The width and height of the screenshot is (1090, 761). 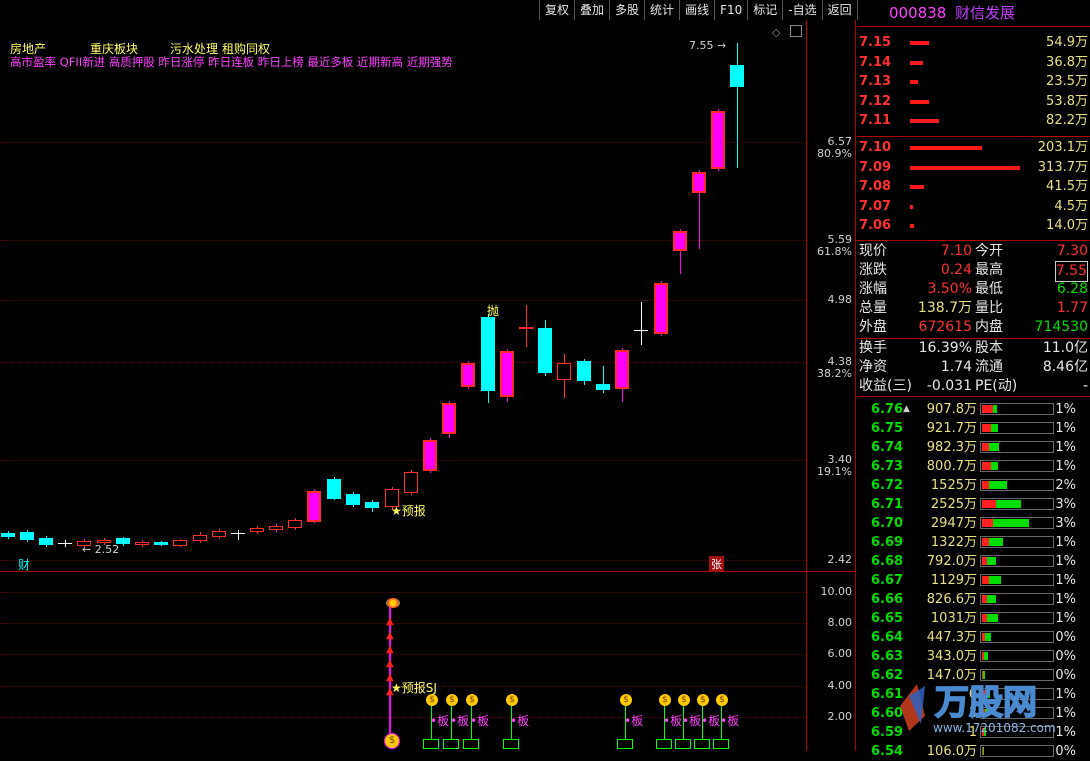 What do you see at coordinates (973, 167) in the screenshot?
I see `bid-row: 7.09 313.7万` at bounding box center [973, 167].